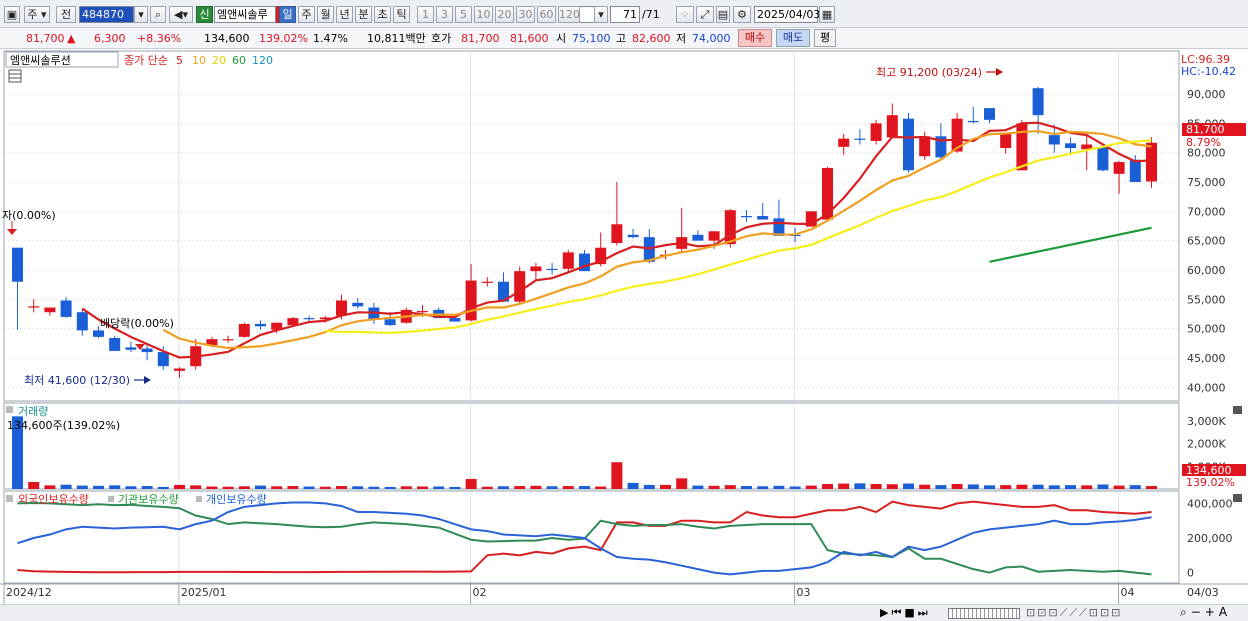 Image resolution: width=1248 pixels, height=621 pixels. I want to click on ma-period-10: 10, so click(199, 60).